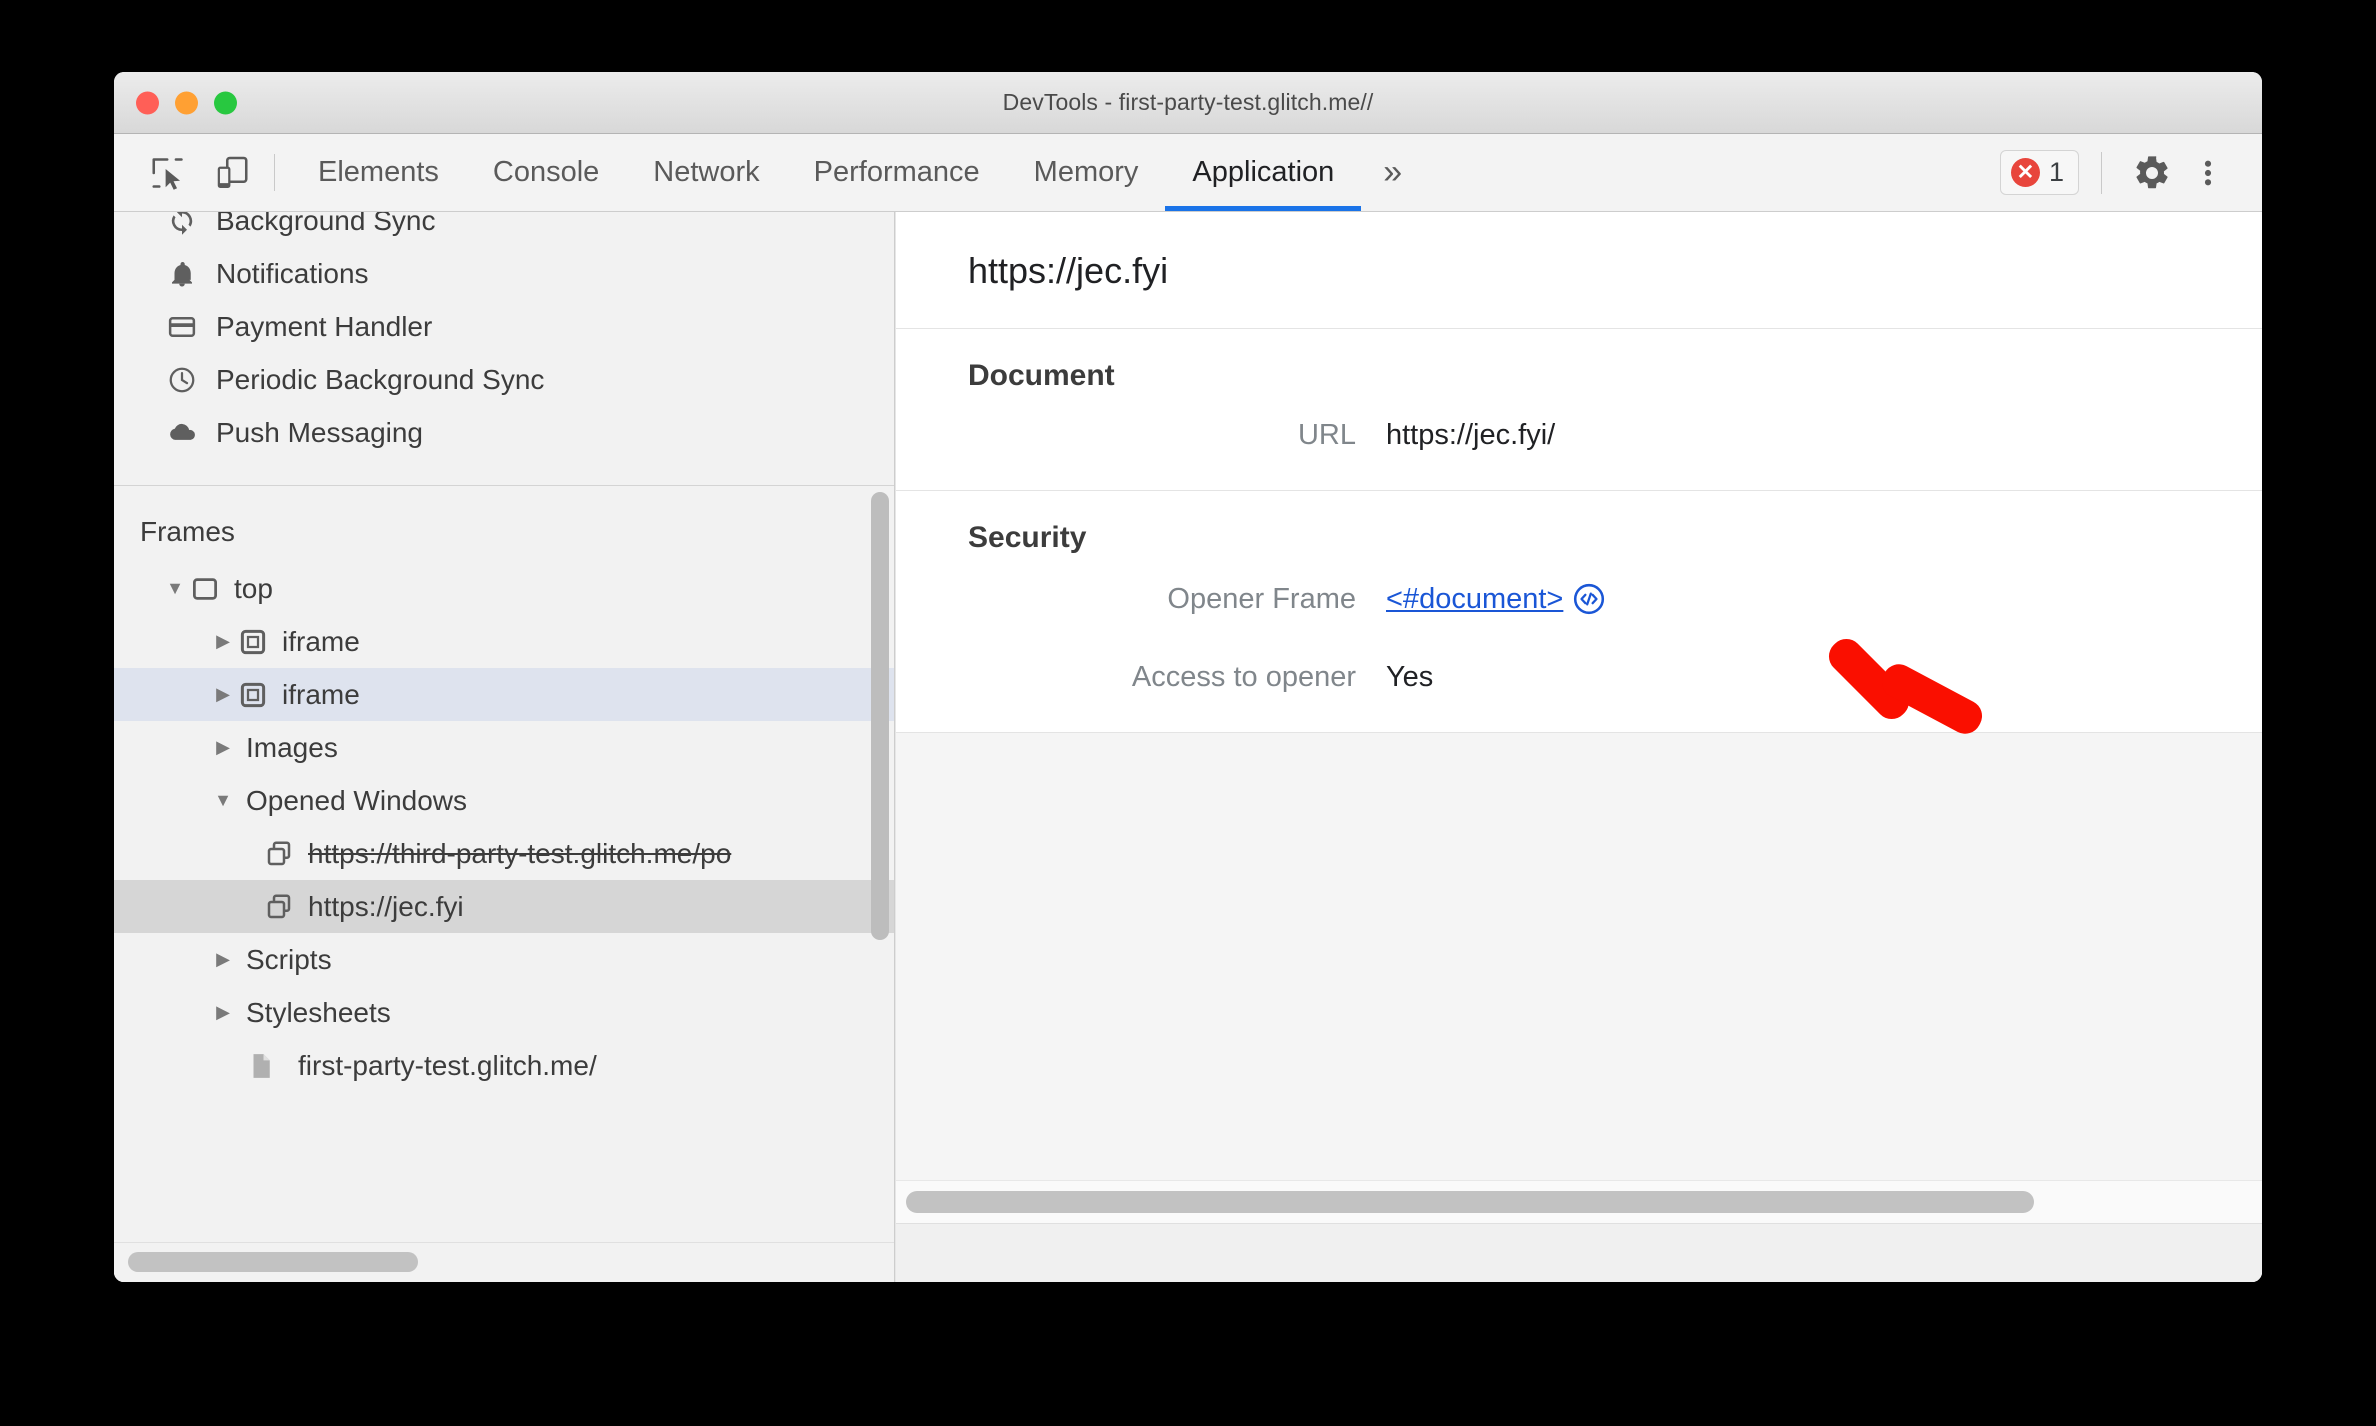 The height and width of the screenshot is (1426, 2376). What do you see at coordinates (357, 800) in the screenshot?
I see `tree-row-label: Opened Windows` at bounding box center [357, 800].